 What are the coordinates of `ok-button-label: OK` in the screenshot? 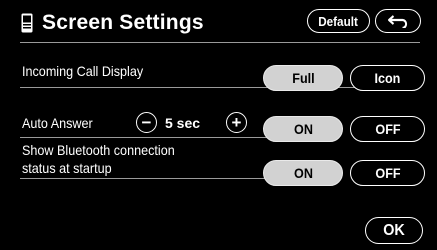 It's located at (394, 230).